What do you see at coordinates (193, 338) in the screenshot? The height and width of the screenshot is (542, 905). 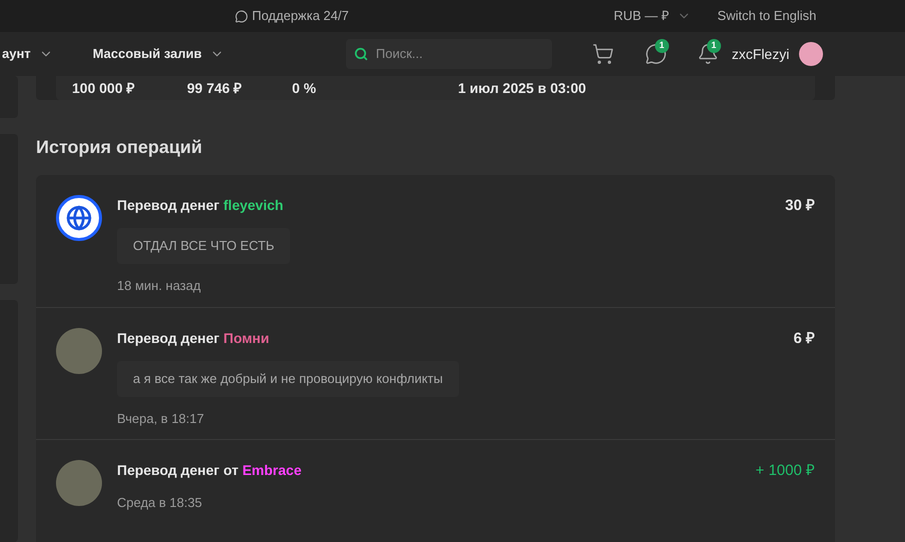 I see `operation-title: Перевод денег Помни` at bounding box center [193, 338].